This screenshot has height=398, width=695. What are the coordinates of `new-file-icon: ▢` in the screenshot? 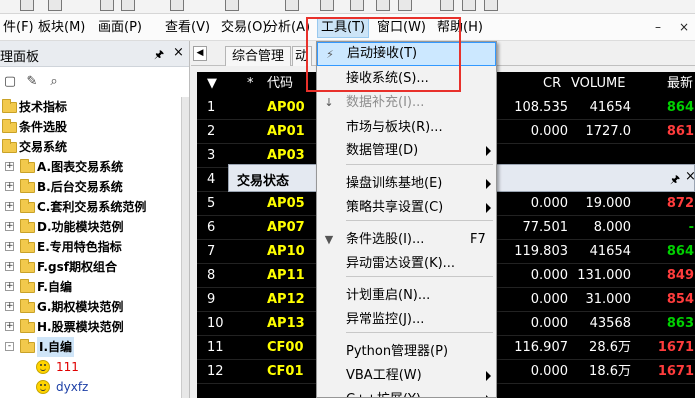 It's located at (10, 82).